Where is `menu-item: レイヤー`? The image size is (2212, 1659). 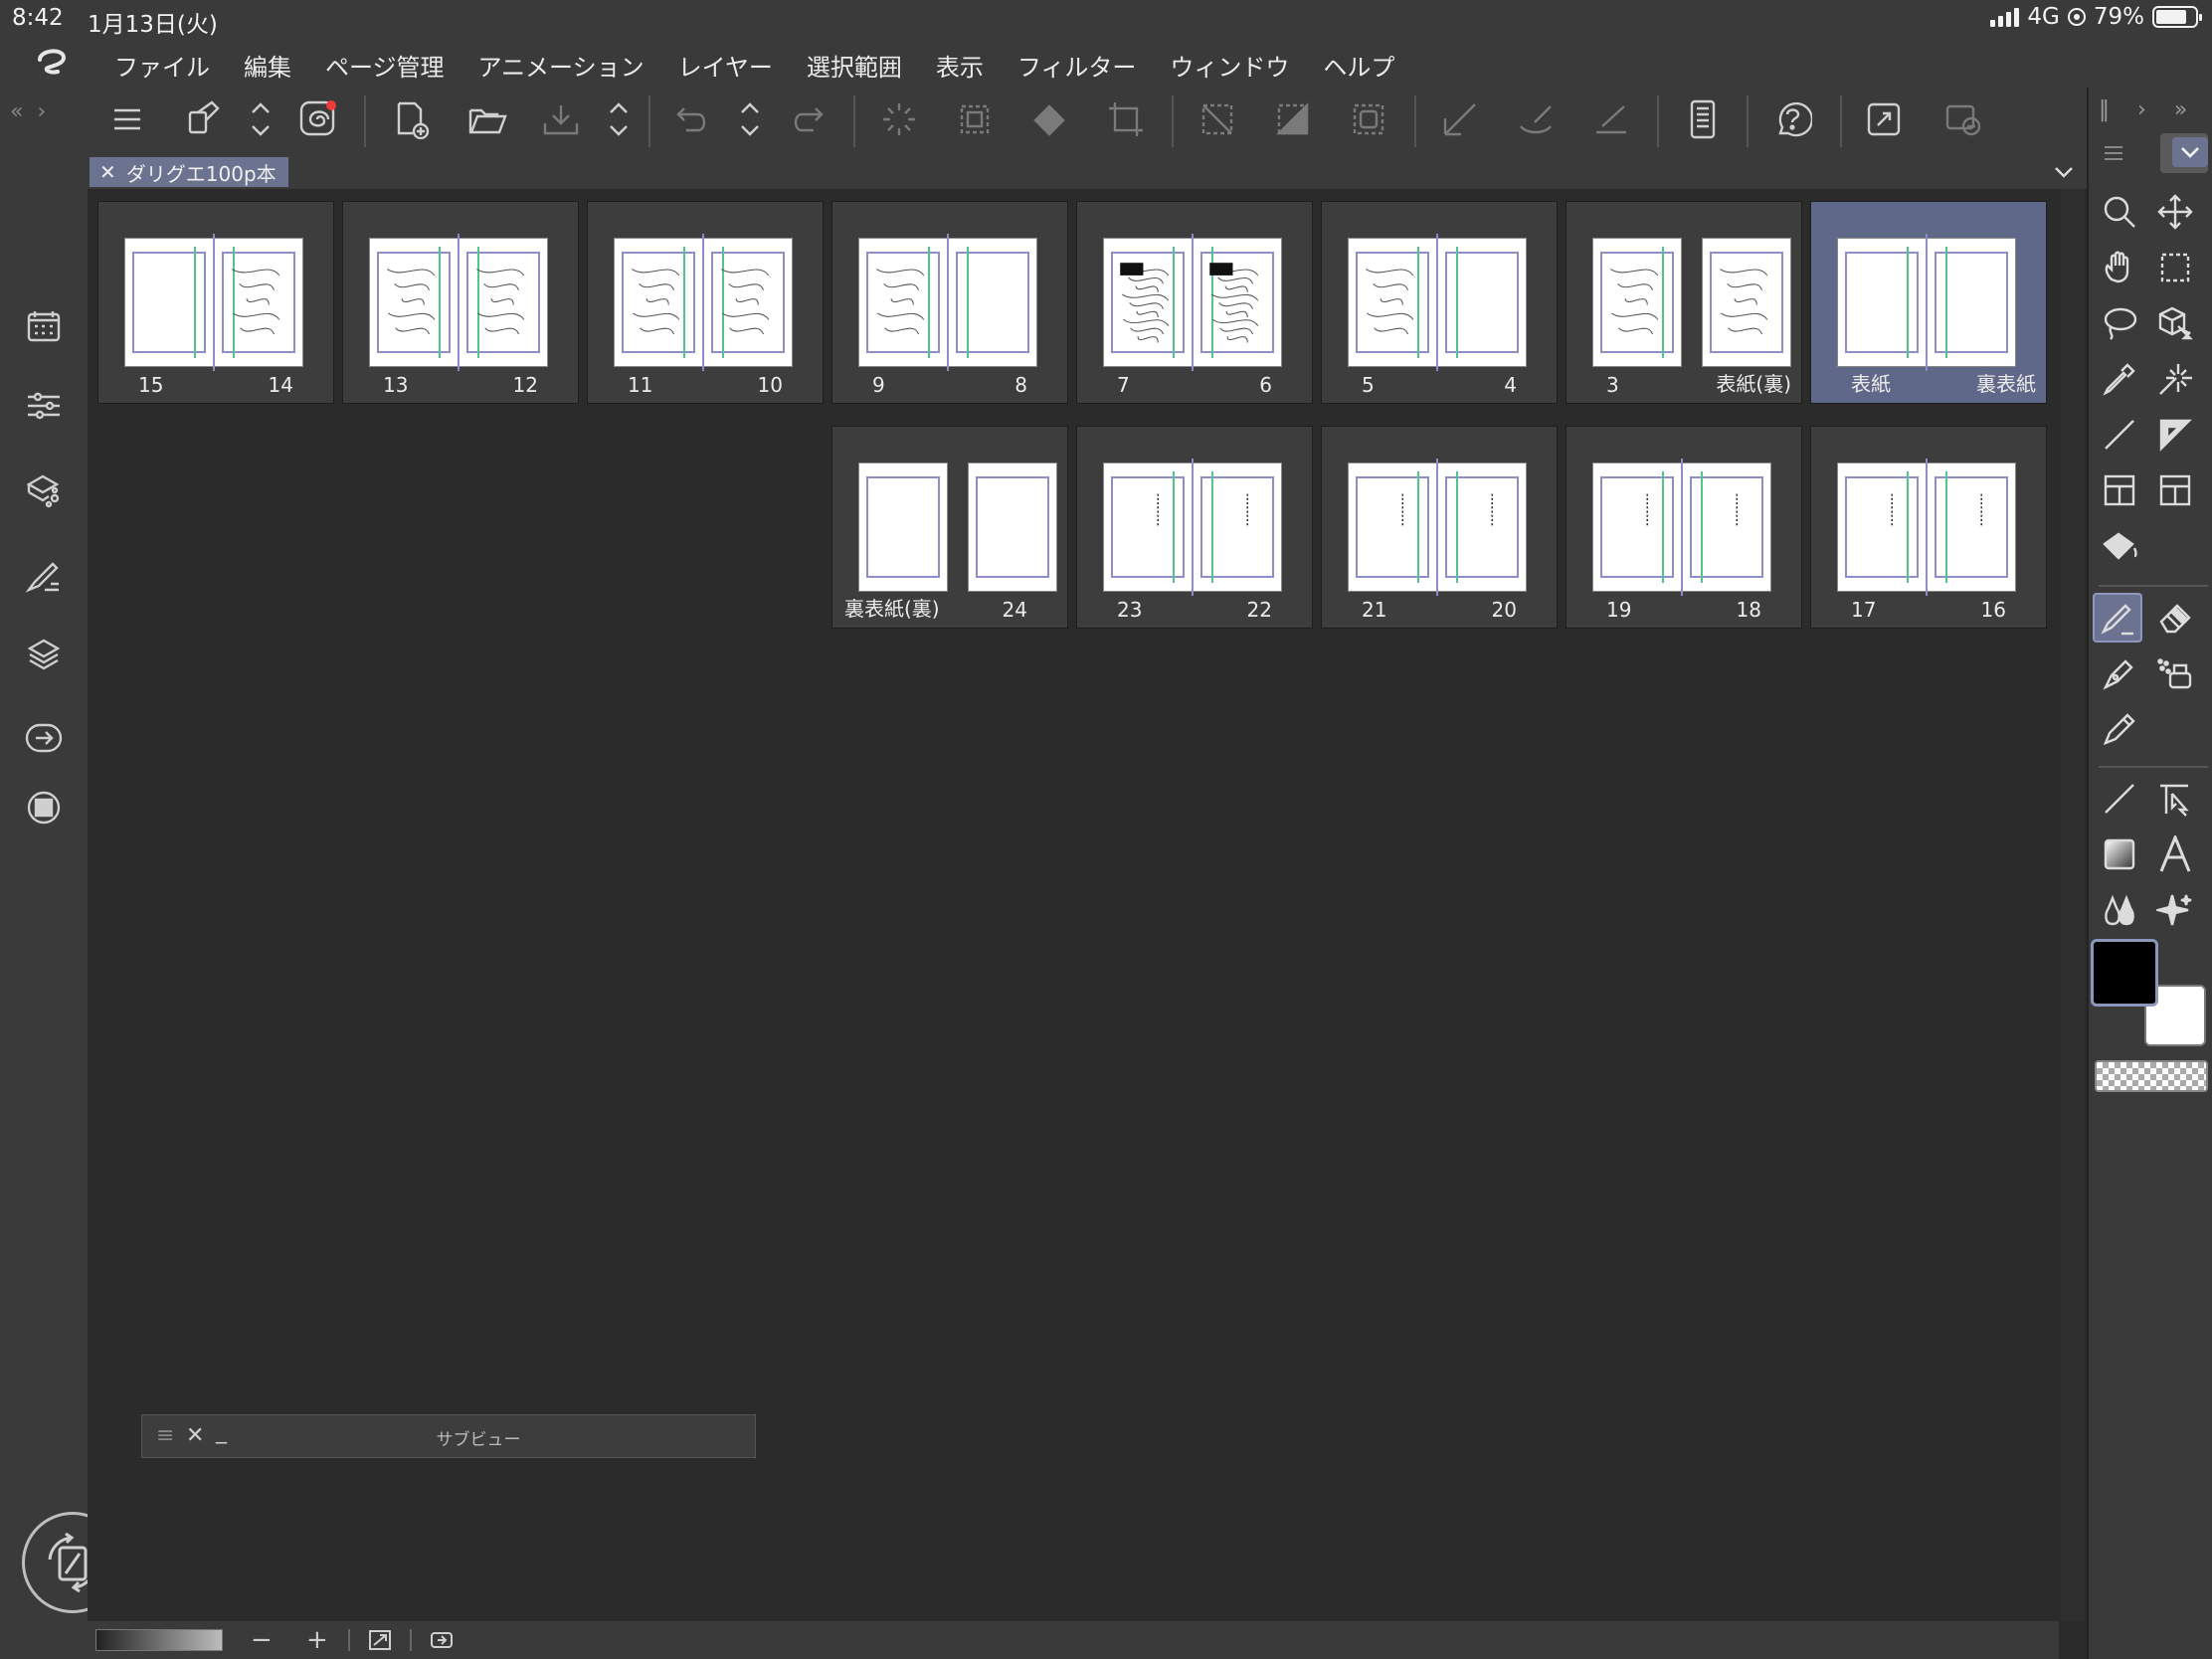
menu-item: レイヤー is located at coordinates (725, 65).